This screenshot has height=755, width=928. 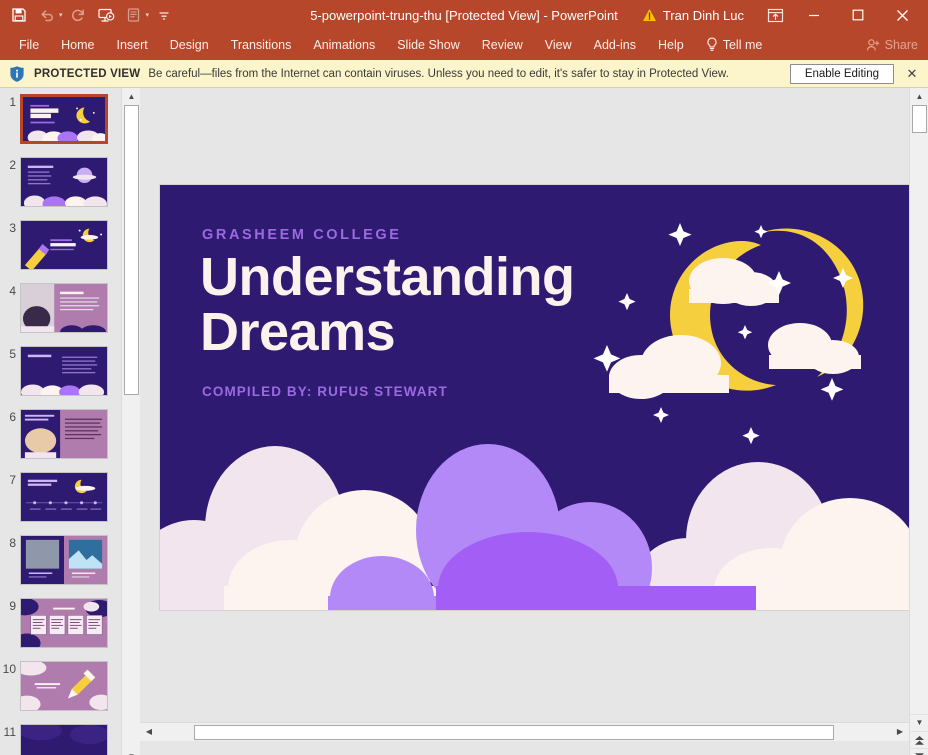 I want to click on list-item: 10, so click(x=60, y=692).